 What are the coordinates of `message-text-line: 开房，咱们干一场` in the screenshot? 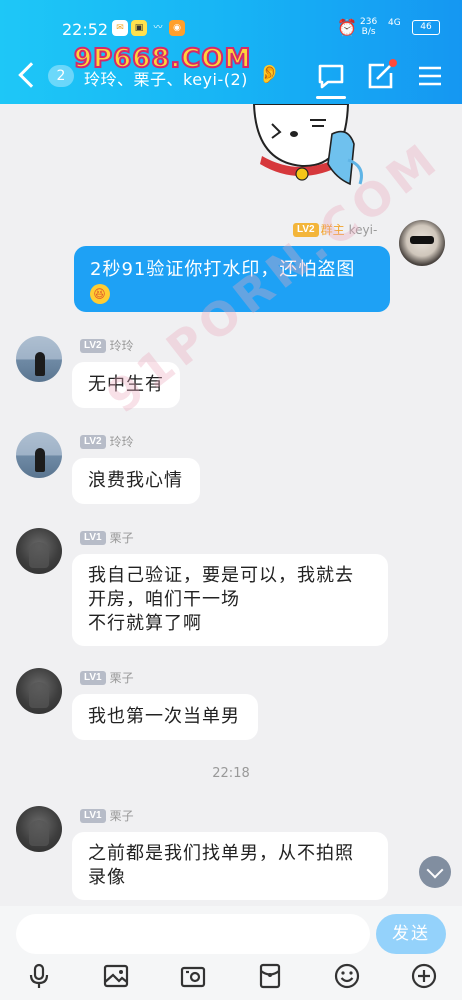 It's located at (164, 599).